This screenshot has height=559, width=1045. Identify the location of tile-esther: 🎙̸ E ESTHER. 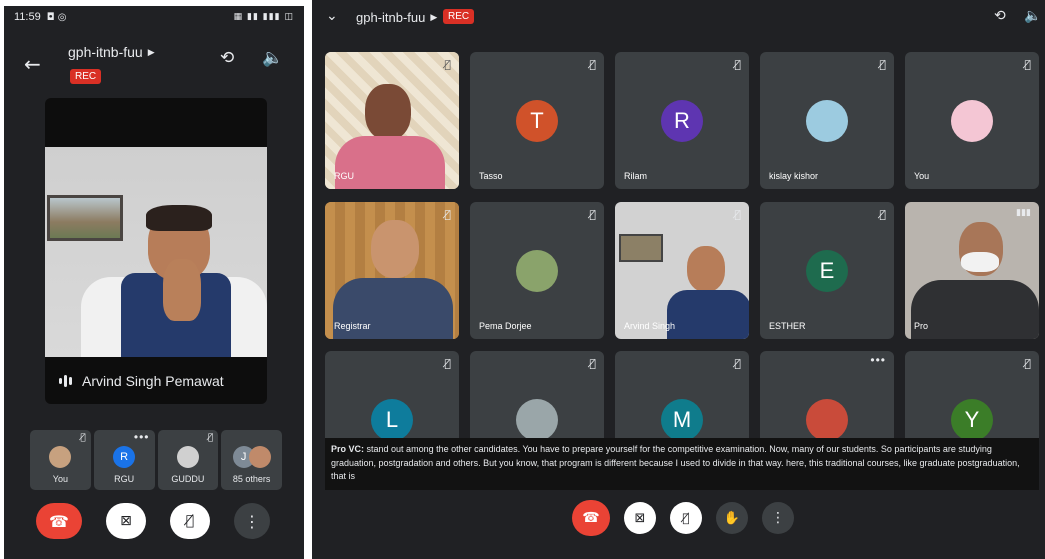
(827, 270).